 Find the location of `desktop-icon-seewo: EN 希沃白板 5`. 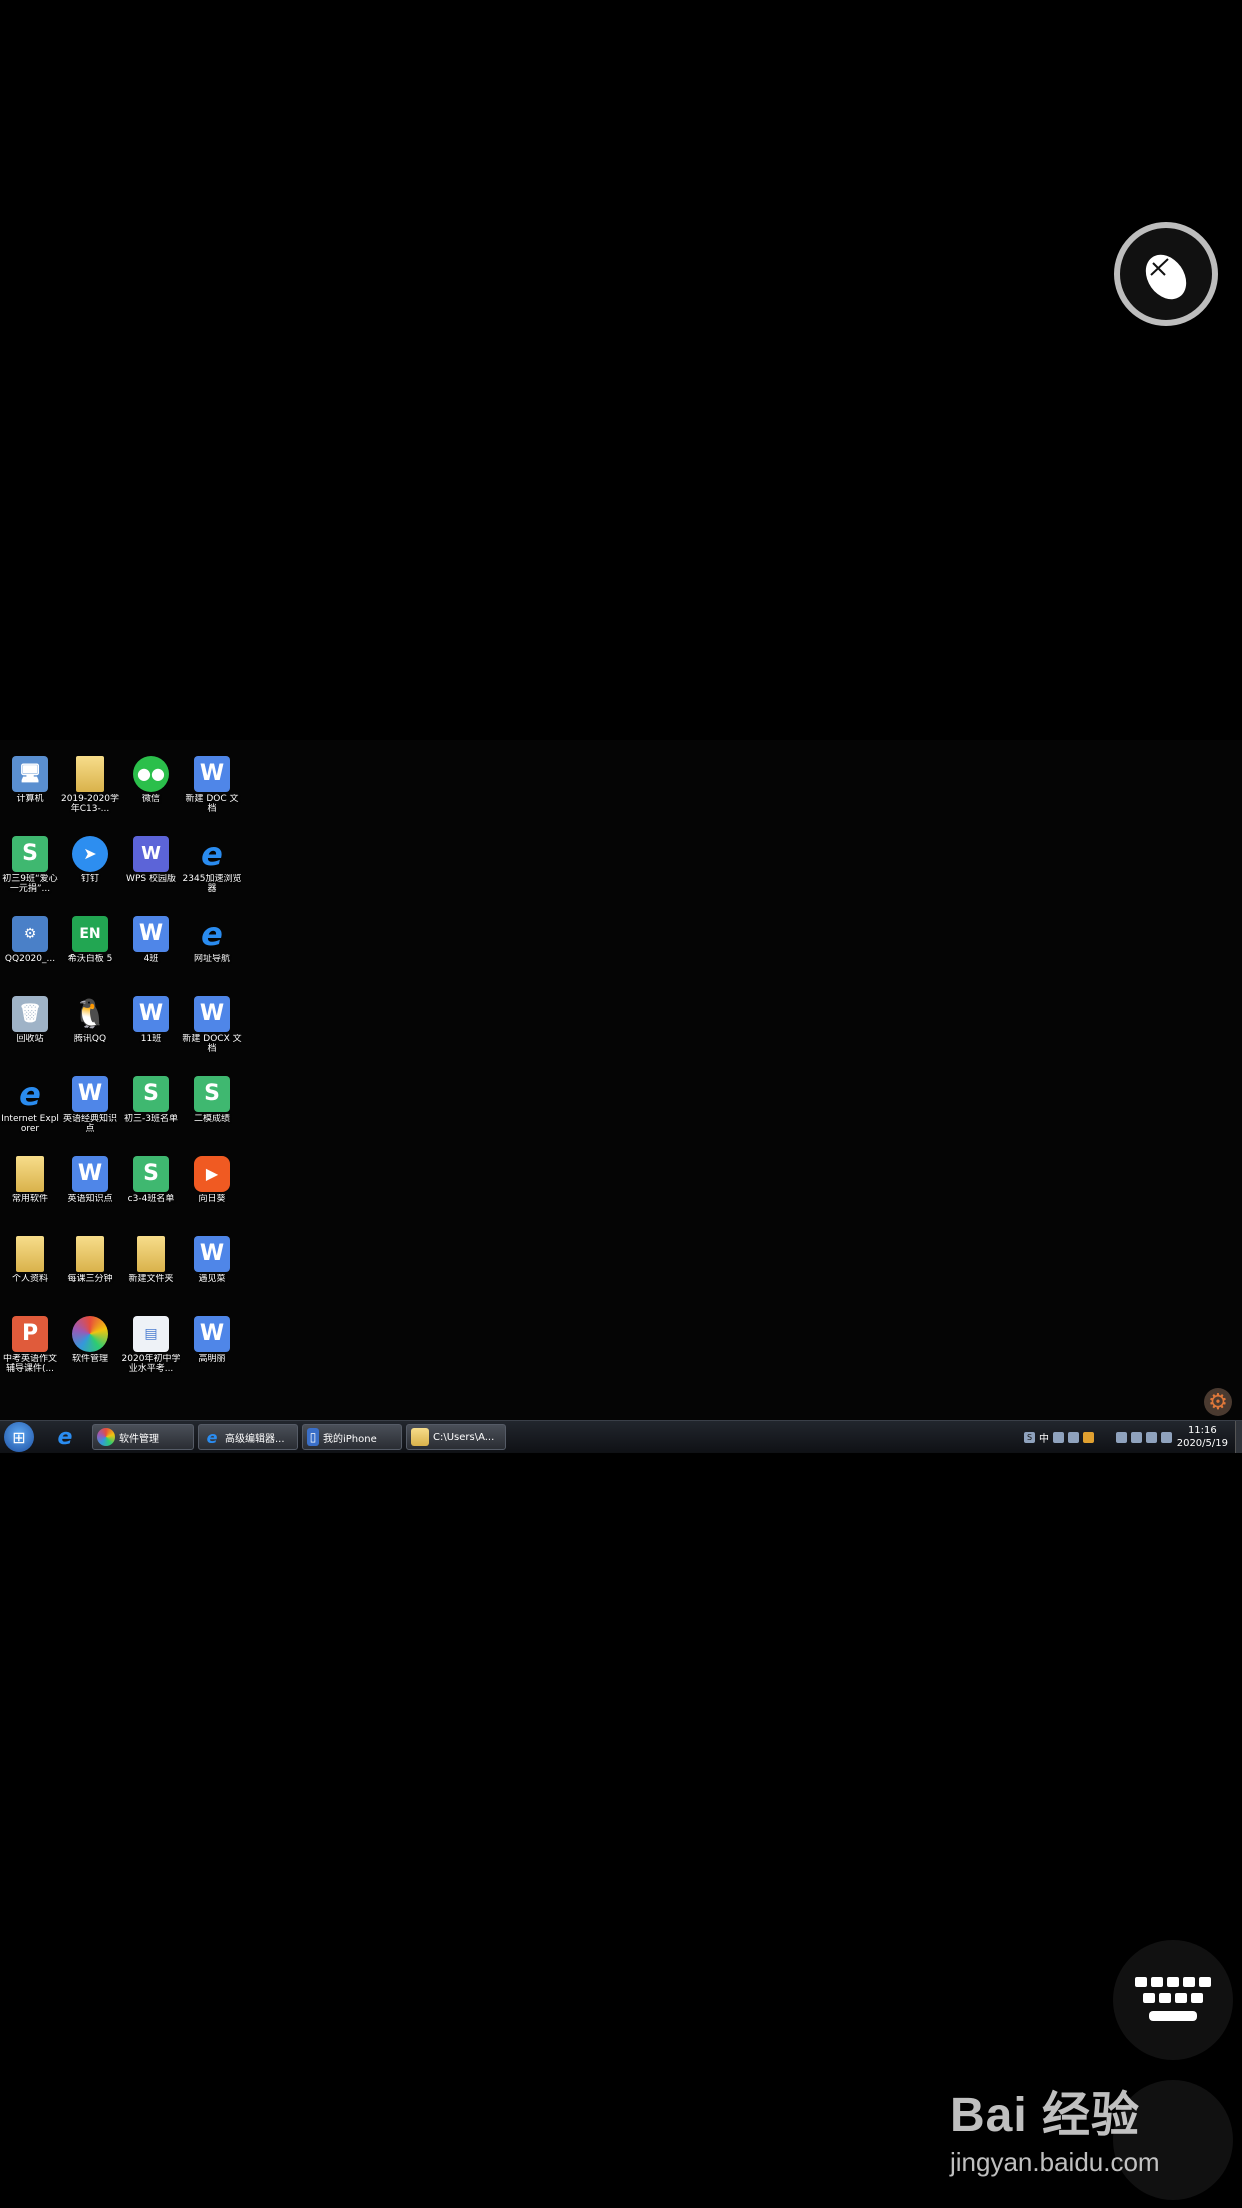

desktop-icon-seewo: EN 希沃白板 5 is located at coordinates (90, 940).